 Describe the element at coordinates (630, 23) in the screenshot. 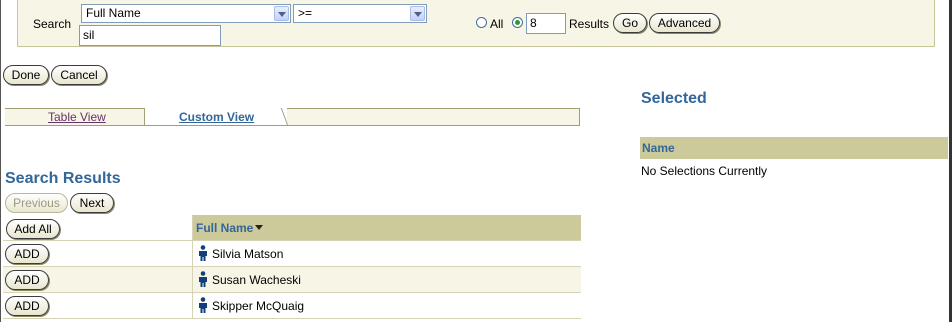

I see `go-button: Go` at that location.